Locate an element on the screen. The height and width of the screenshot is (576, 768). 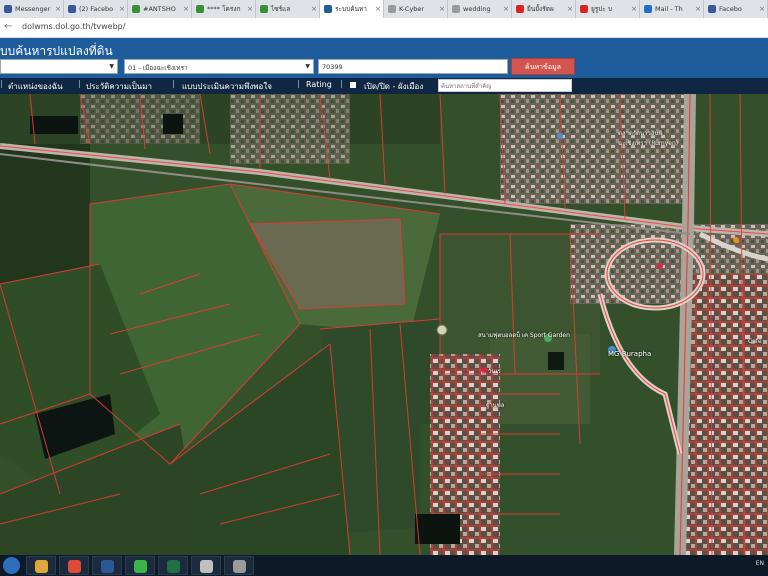
tab-label: ยูรูปะ บ is located at coordinates (602, 9).